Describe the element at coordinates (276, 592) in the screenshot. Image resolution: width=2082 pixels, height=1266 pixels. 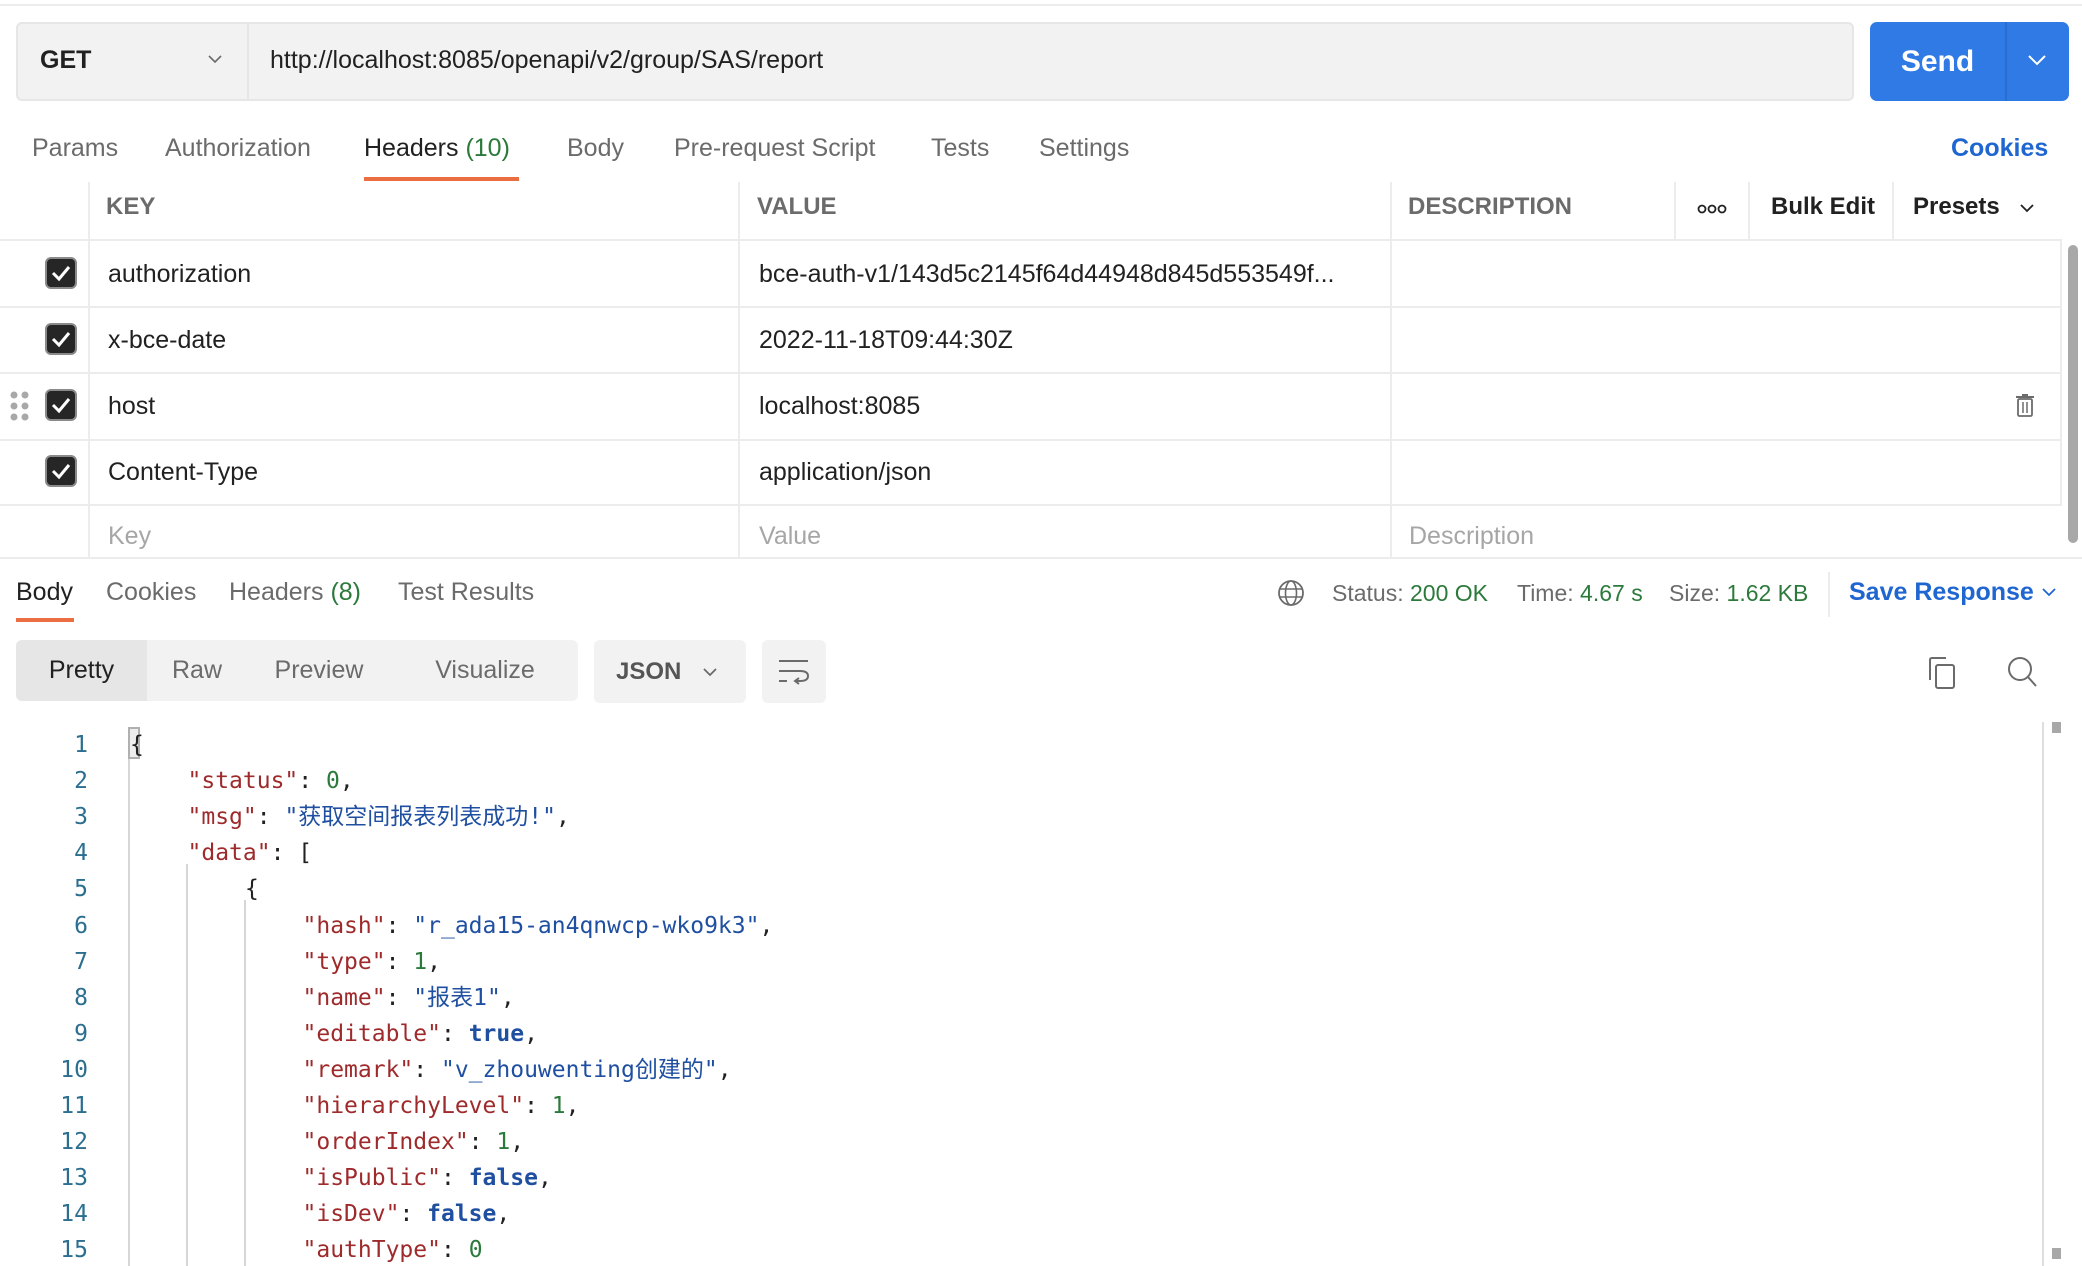
I see `response-tab-headers-label: Headers` at that location.